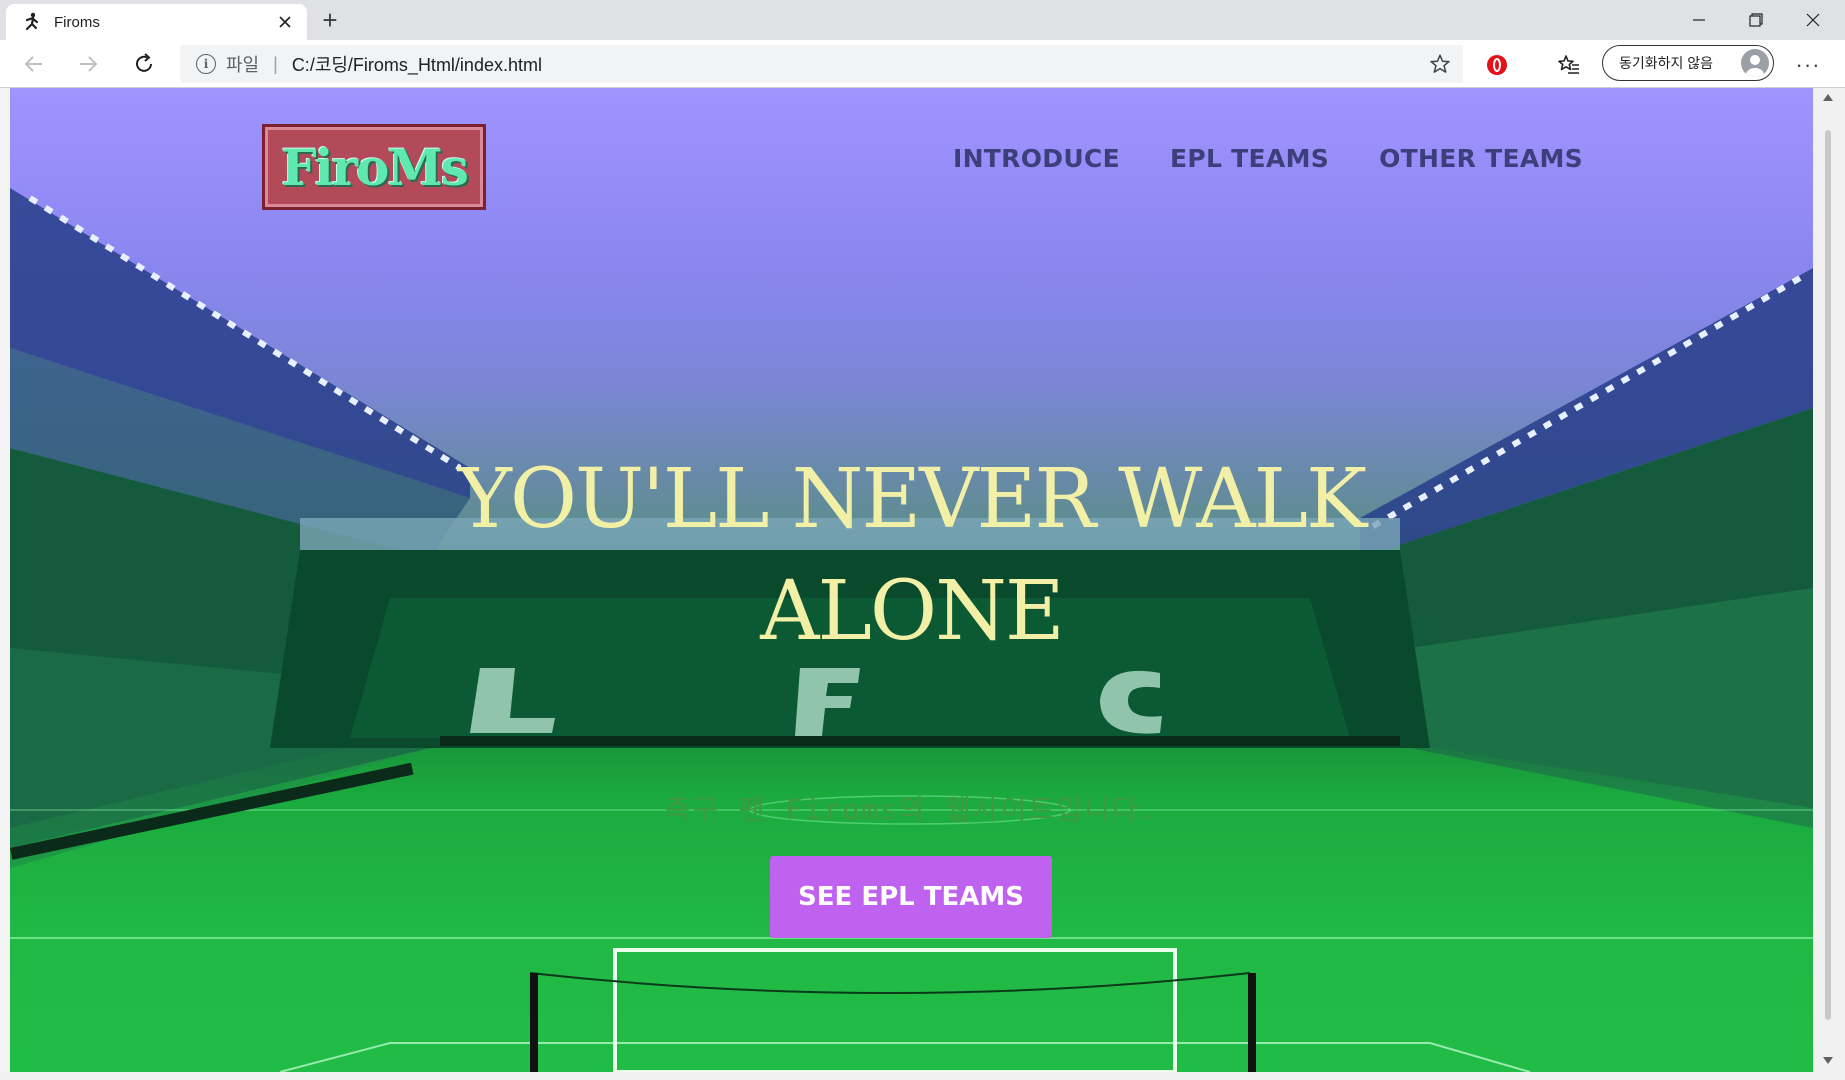  I want to click on info-icon: i, so click(206, 64).